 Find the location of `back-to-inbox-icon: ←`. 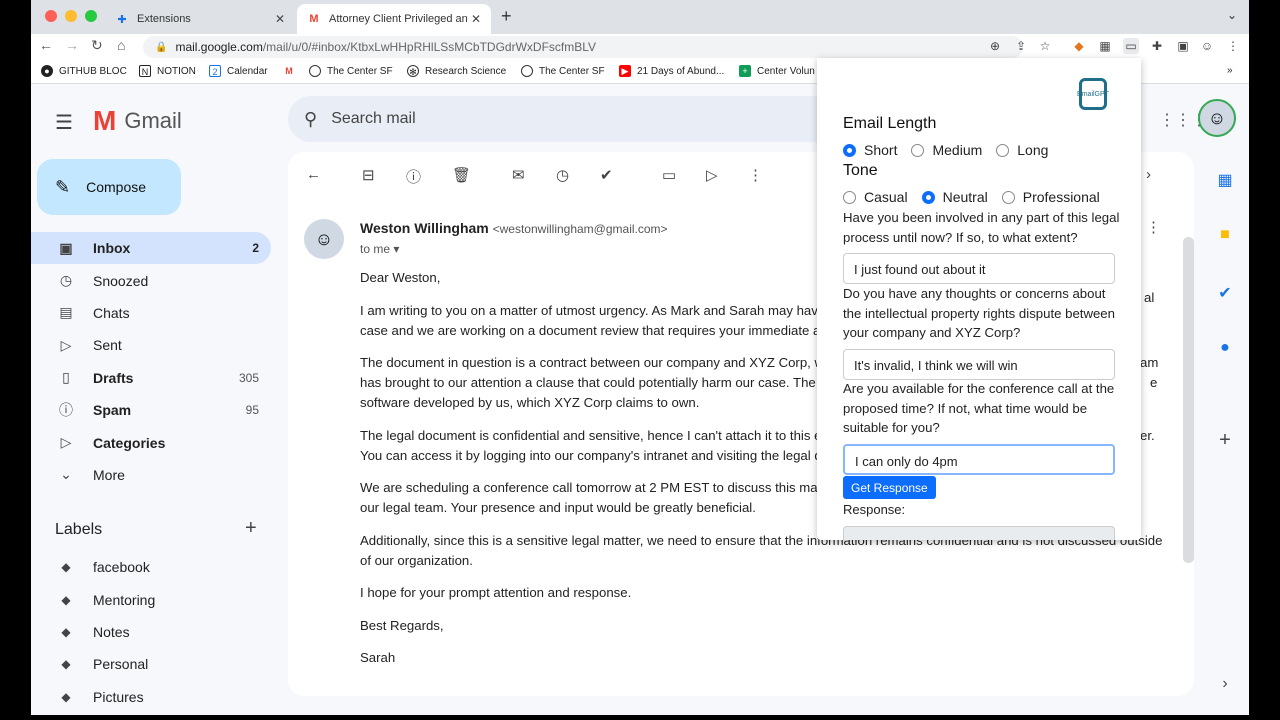

back-to-inbox-icon: ← is located at coordinates (313, 174).